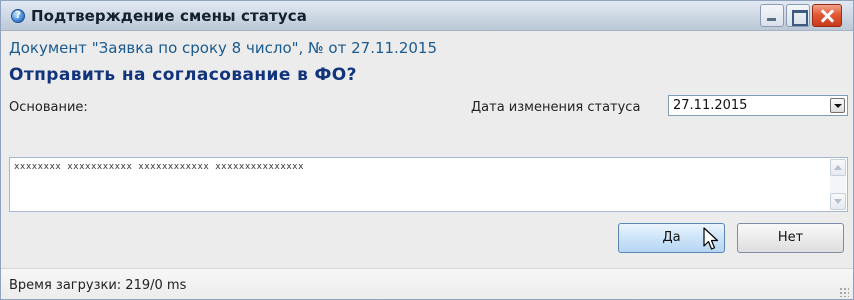 This screenshot has width=854, height=300. What do you see at coordinates (758, 105) in the screenshot?
I see `status-date-picker: 27.11.2015` at bounding box center [758, 105].